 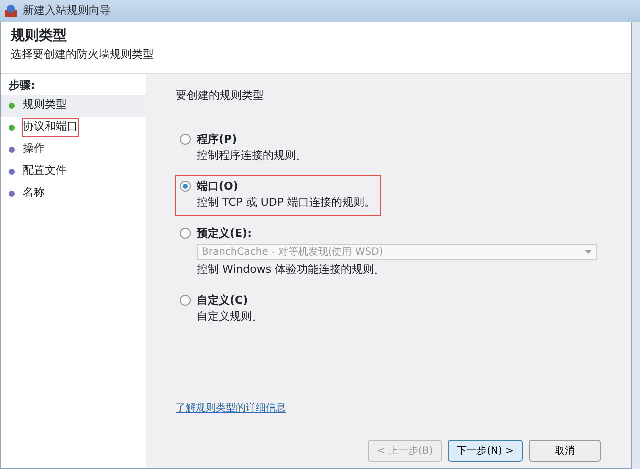 I want to click on wizard-button: 下一步(N) >, so click(x=485, y=451).